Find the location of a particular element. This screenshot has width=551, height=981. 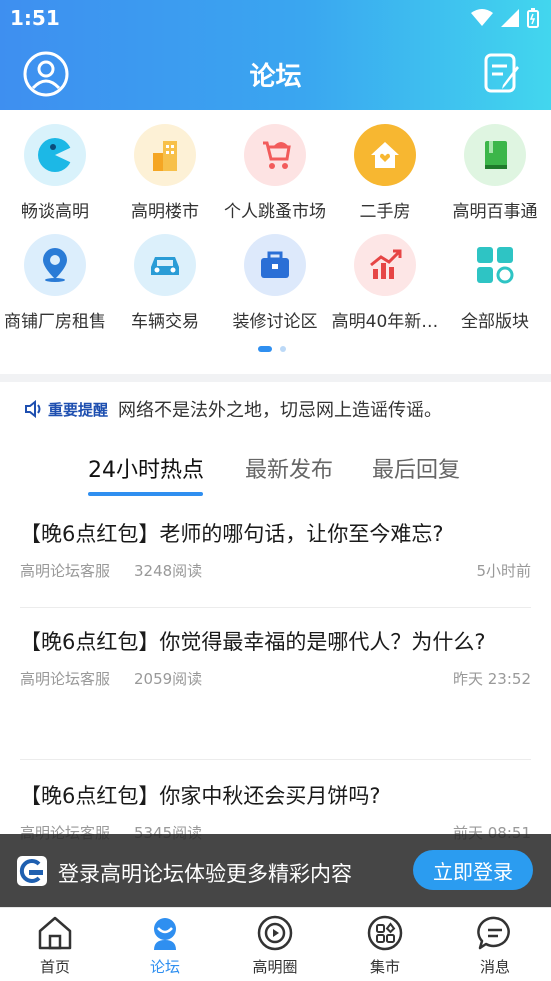

category-chat: 畅谈高明 is located at coordinates (55, 167).